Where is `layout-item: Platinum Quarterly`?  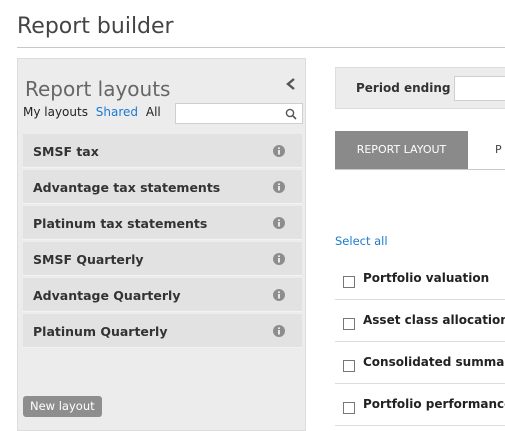 layout-item: Platinum Quarterly is located at coordinates (162, 331).